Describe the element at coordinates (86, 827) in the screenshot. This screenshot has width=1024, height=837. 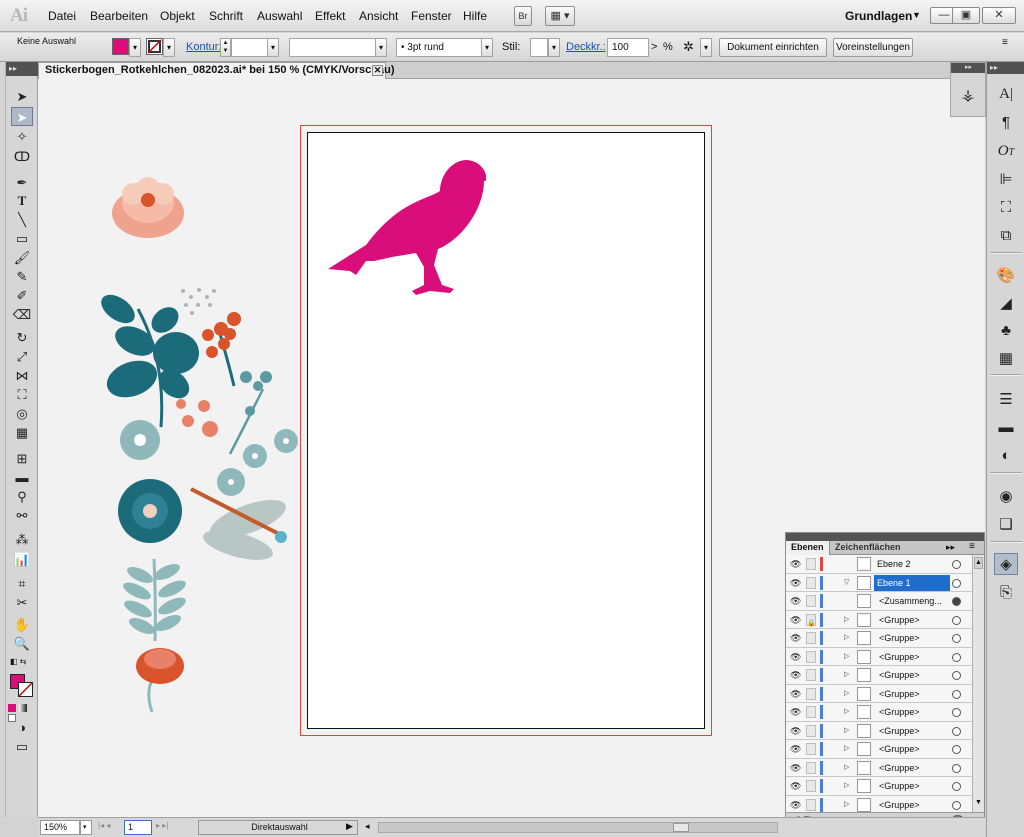
I see `zoom-dropdown: ▾` at that location.